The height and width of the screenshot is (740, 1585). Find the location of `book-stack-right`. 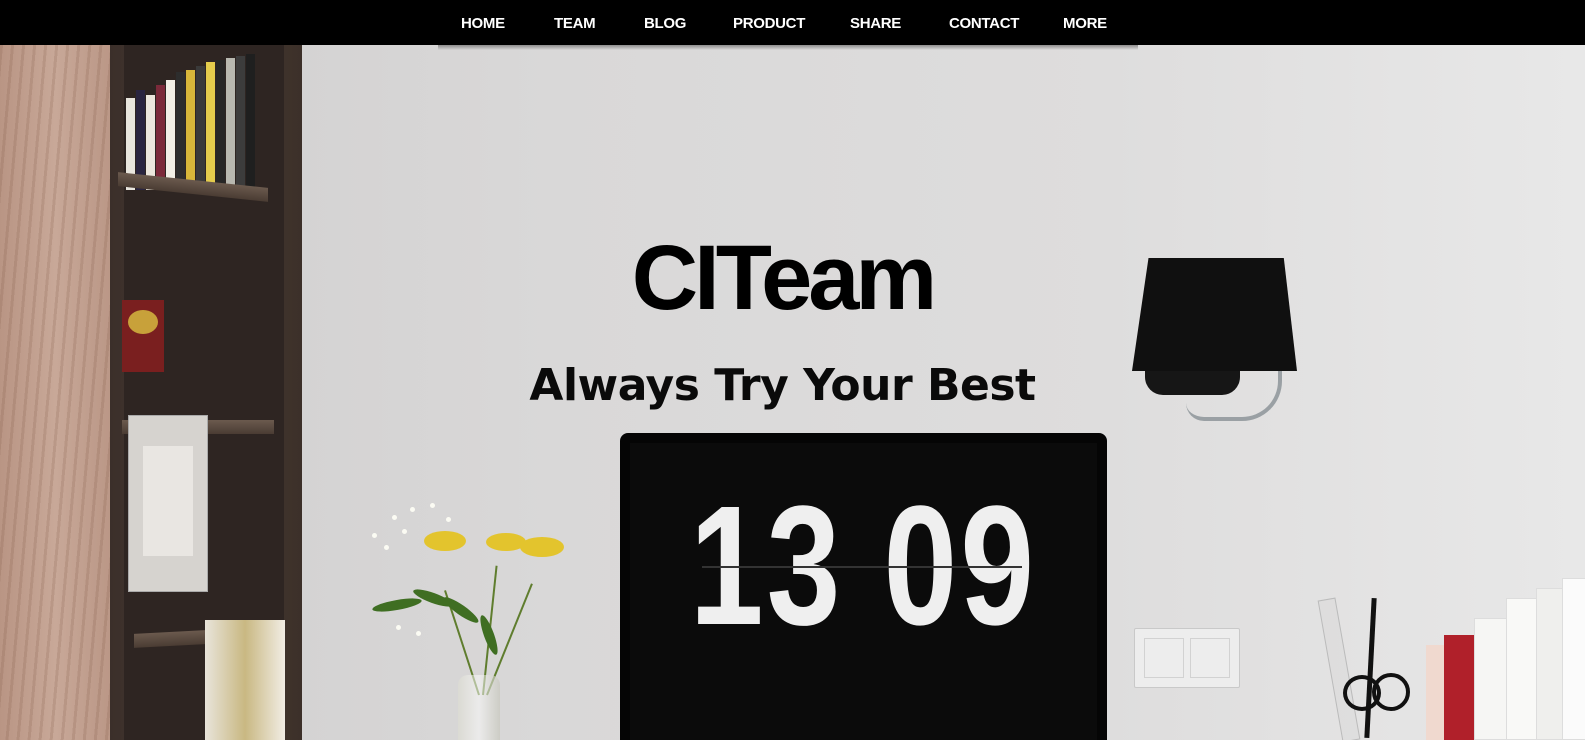

book-stack-right is located at coordinates (1505, 650).